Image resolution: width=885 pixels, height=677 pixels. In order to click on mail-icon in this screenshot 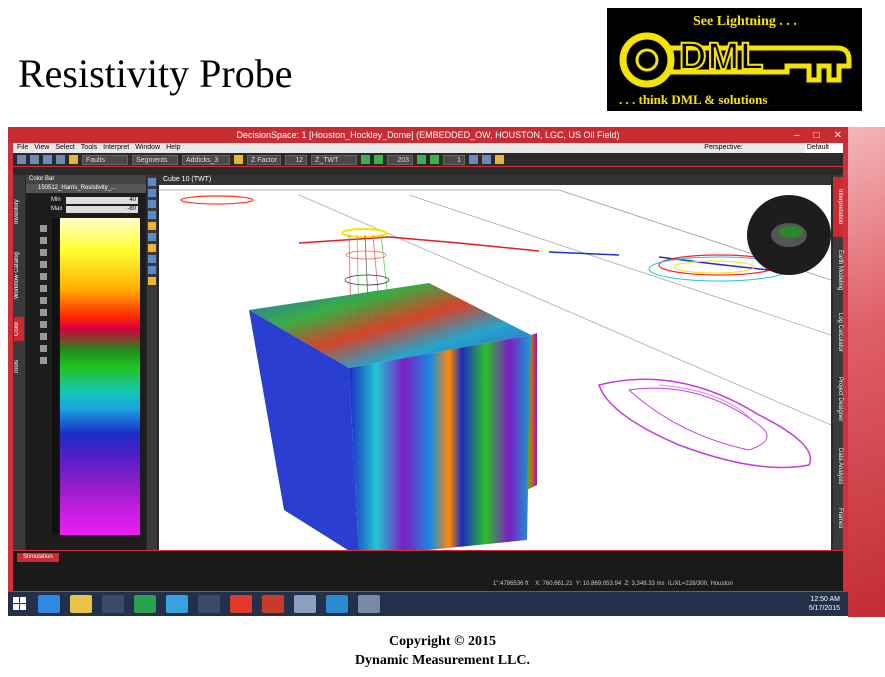, I will do `click(177, 604)`.